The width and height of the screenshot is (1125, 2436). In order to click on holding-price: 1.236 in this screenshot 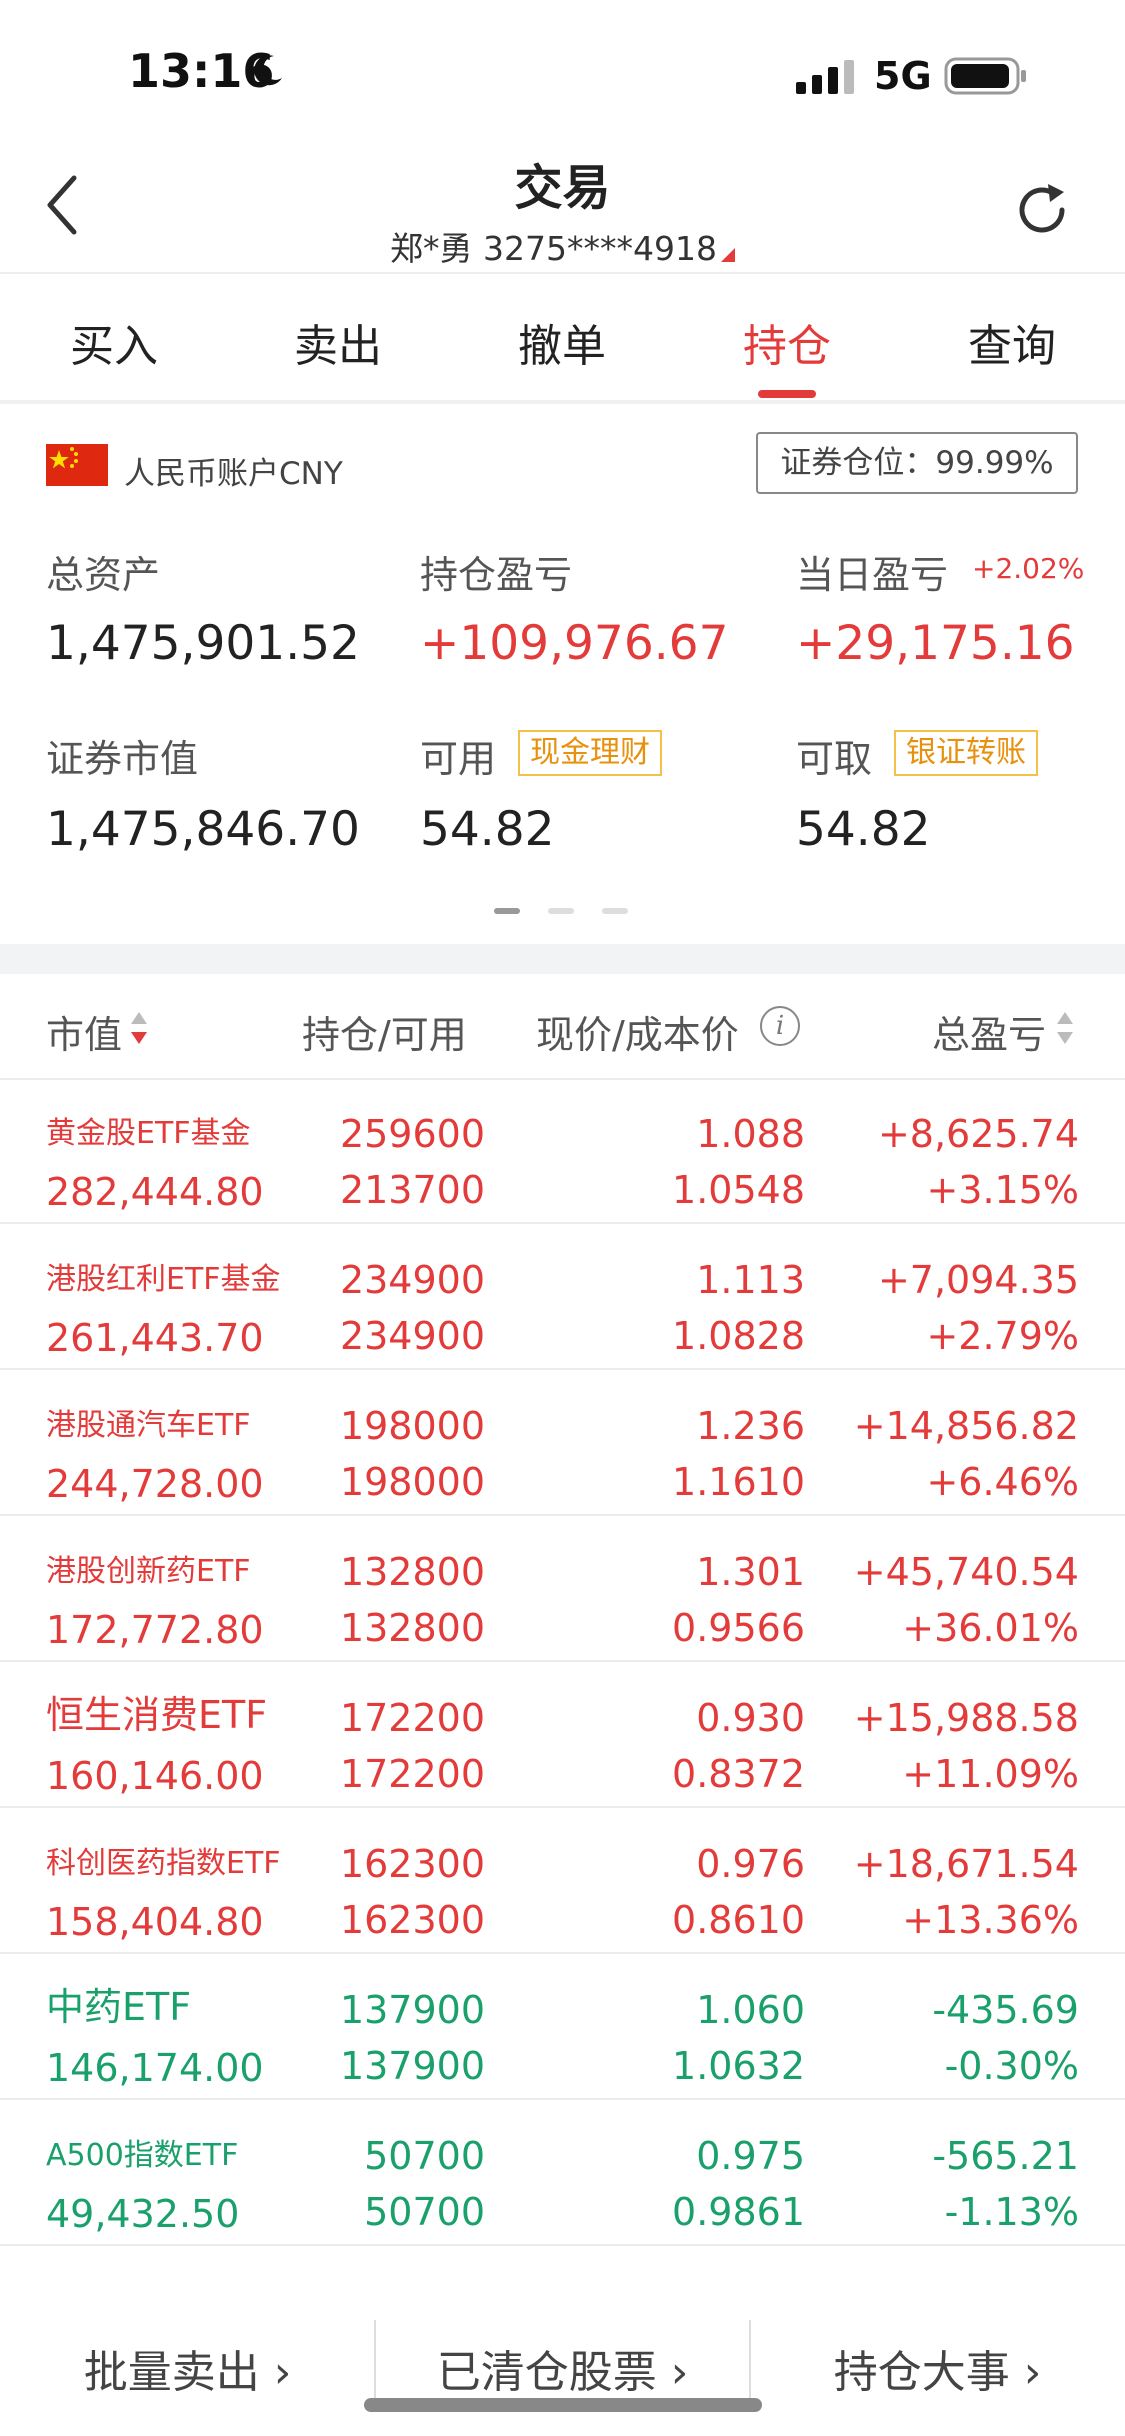, I will do `click(750, 1426)`.